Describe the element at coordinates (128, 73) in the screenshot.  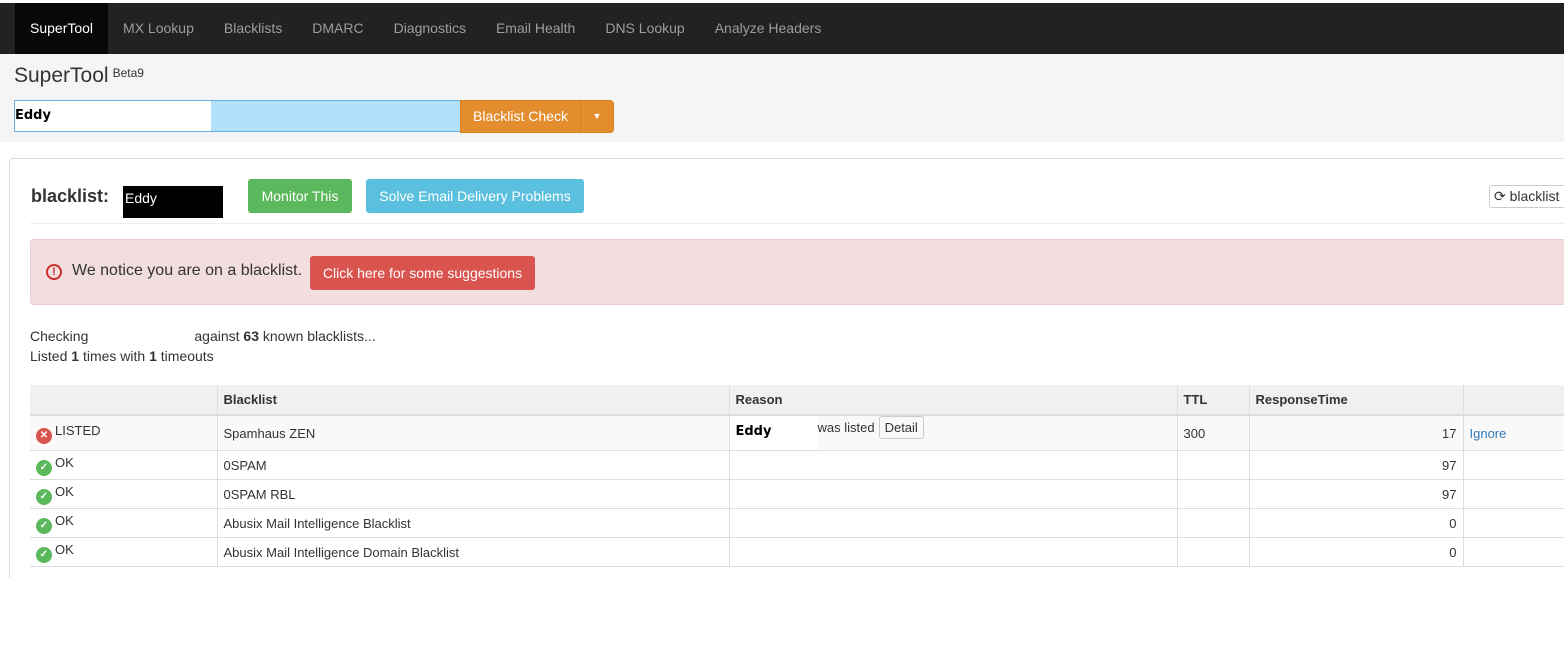
I see `version-badge: Beta9` at that location.